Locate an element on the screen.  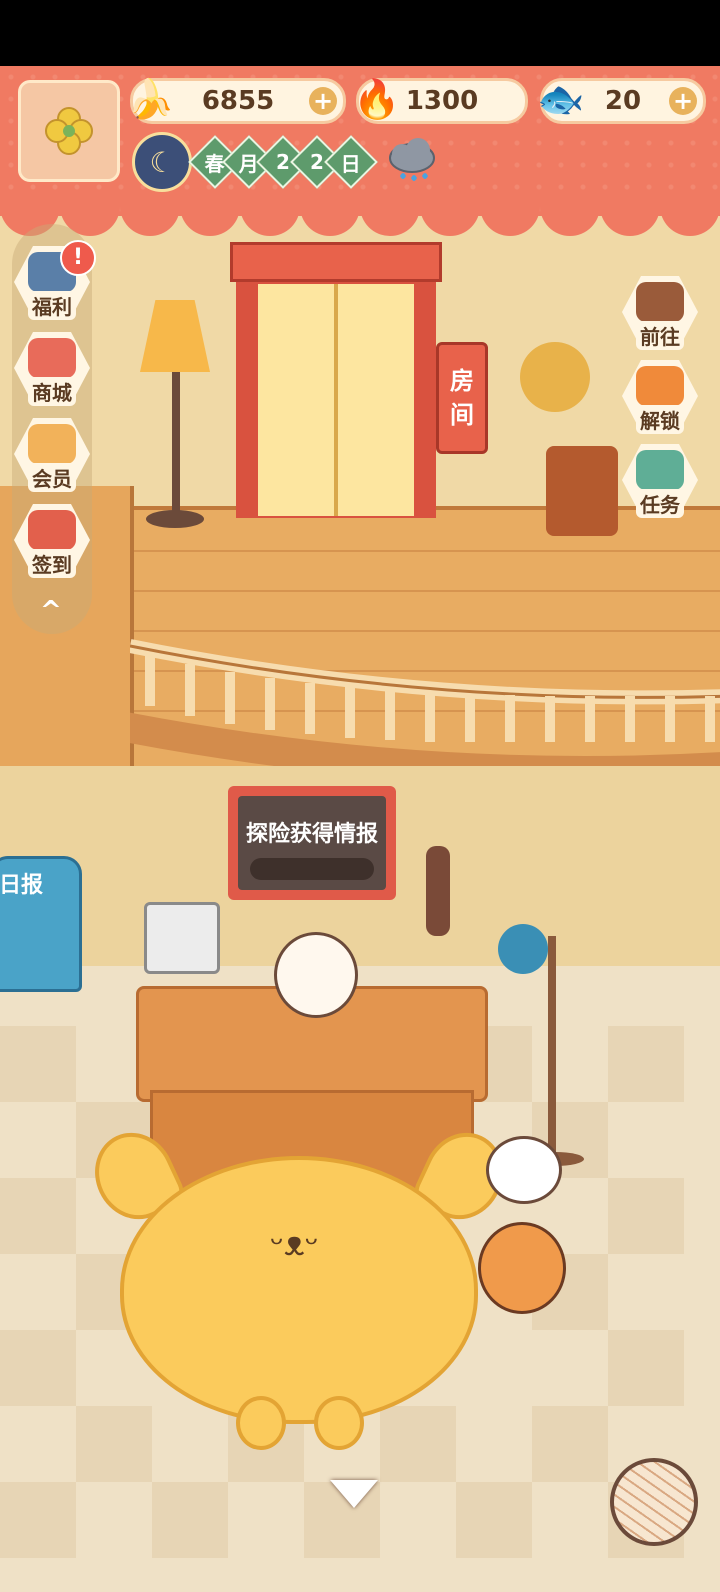
shop-icon is located at coordinates (52, 358).